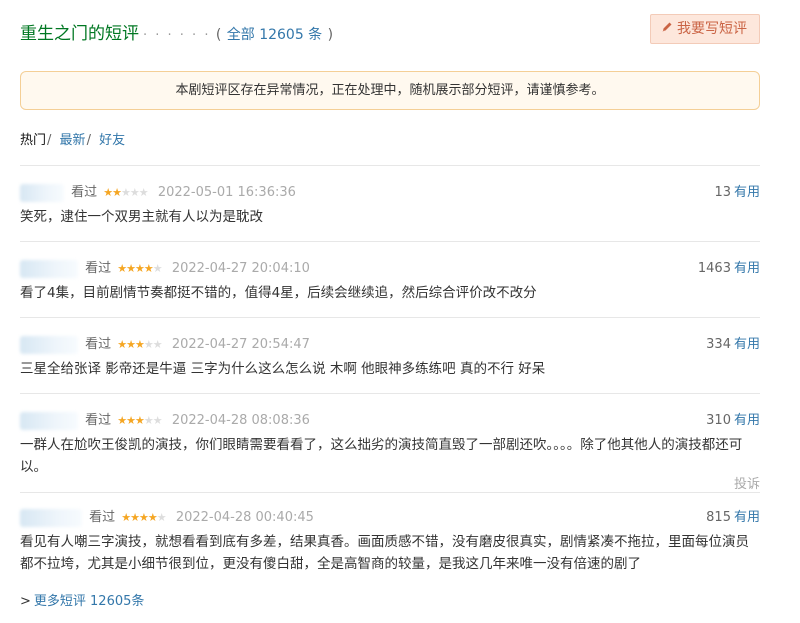 The width and height of the screenshot is (800, 623). What do you see at coordinates (141, 217) in the screenshot?
I see `comment-text: 笑死，逮住一个双男主就有人以为是耽改` at bounding box center [141, 217].